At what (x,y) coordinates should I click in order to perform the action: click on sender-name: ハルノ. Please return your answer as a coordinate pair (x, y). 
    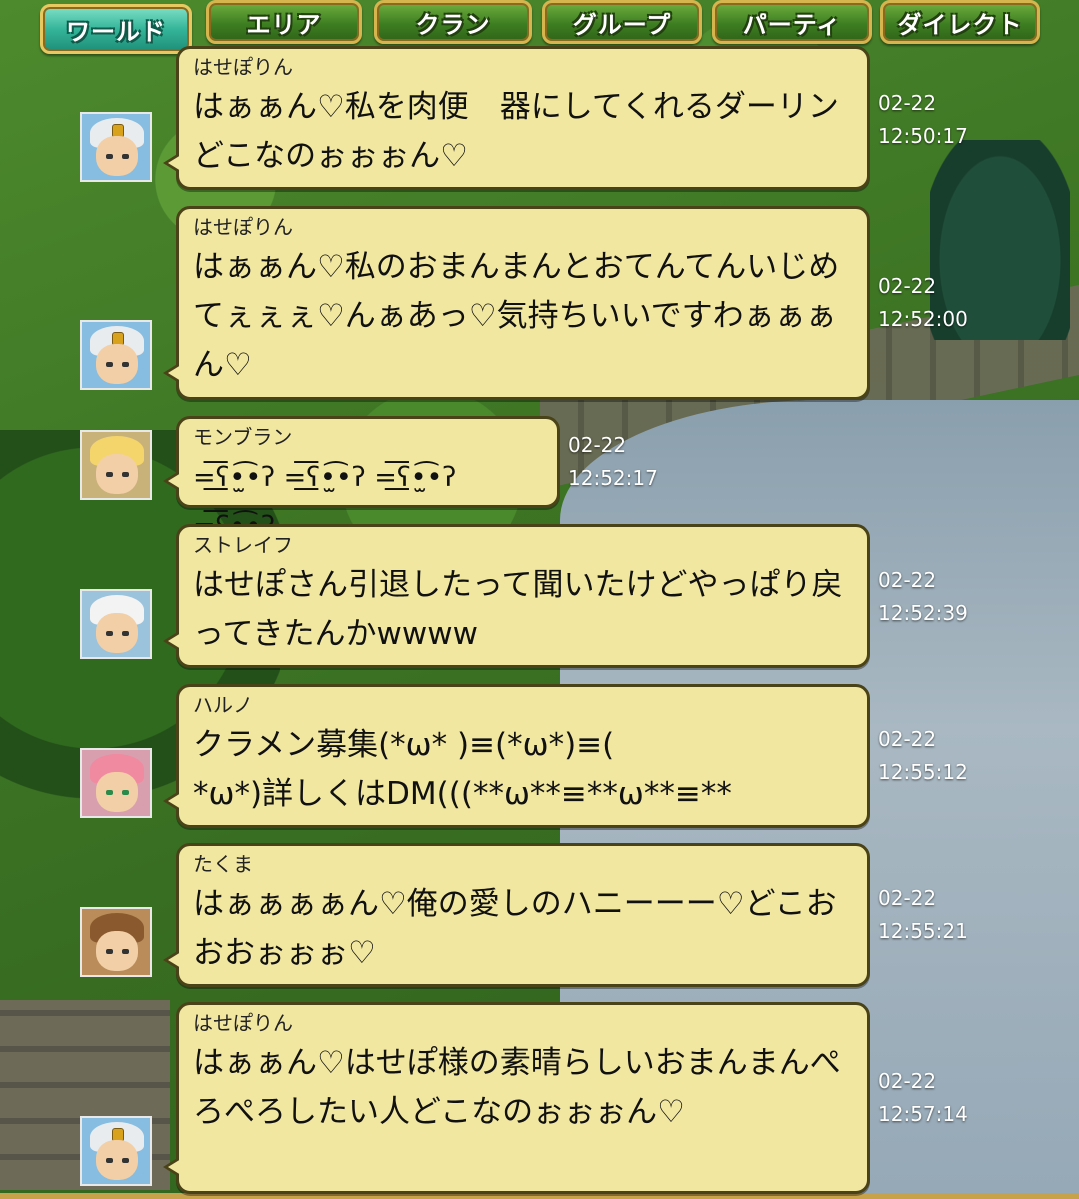
    Looking at the image, I should click on (223, 705).